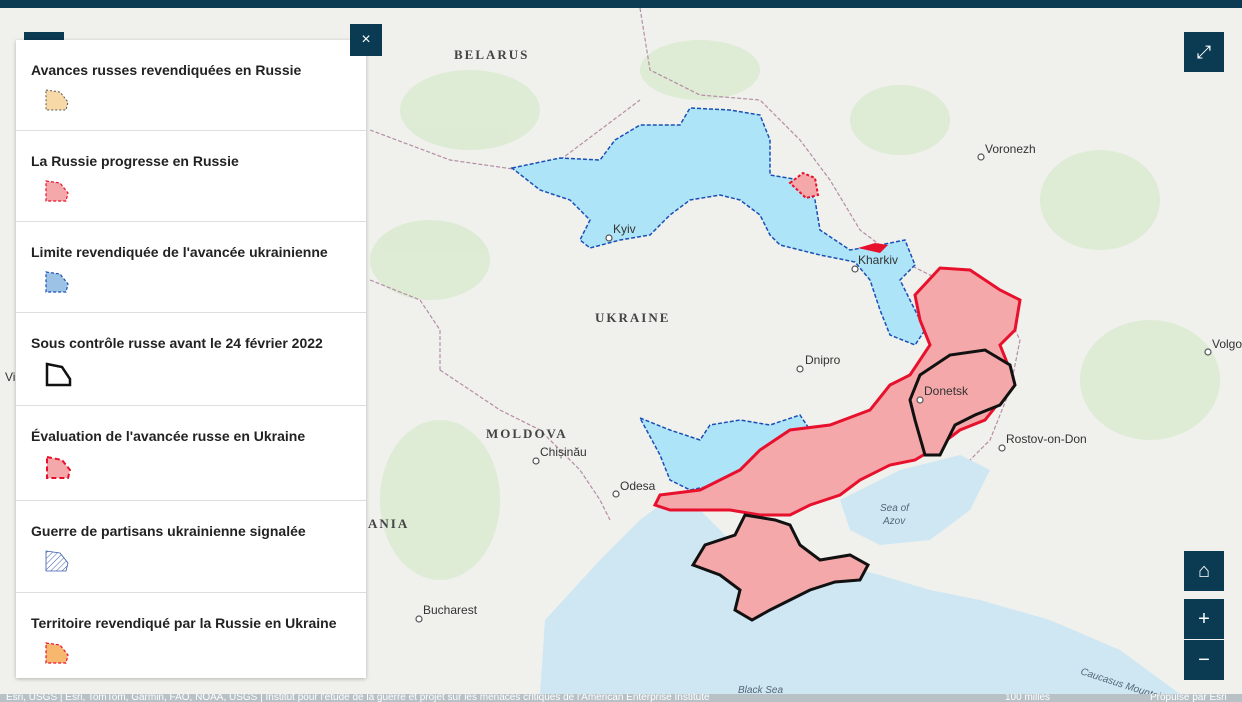 This screenshot has height=702, width=1242. I want to click on zoom-in-button: +, so click(1204, 619).